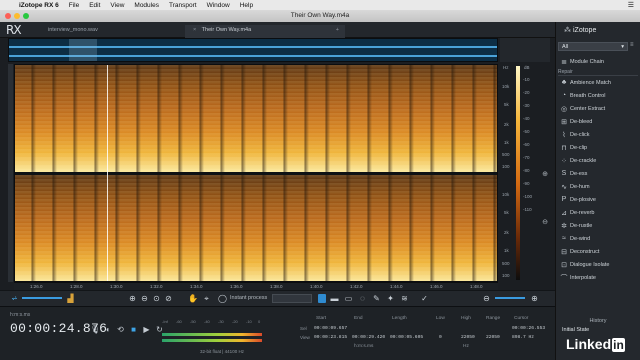  I want to click on instant-process-mode-select, so click(292, 298).